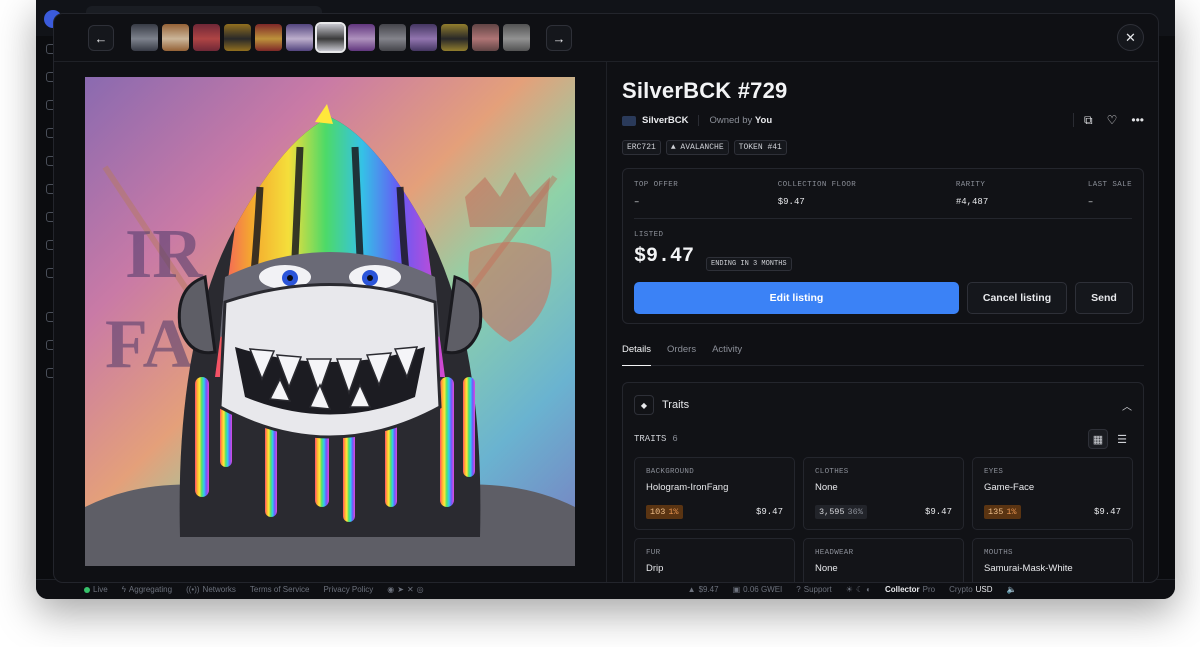  What do you see at coordinates (708, 589) in the screenshot?
I see `avax-price-value: $9.47` at bounding box center [708, 589].